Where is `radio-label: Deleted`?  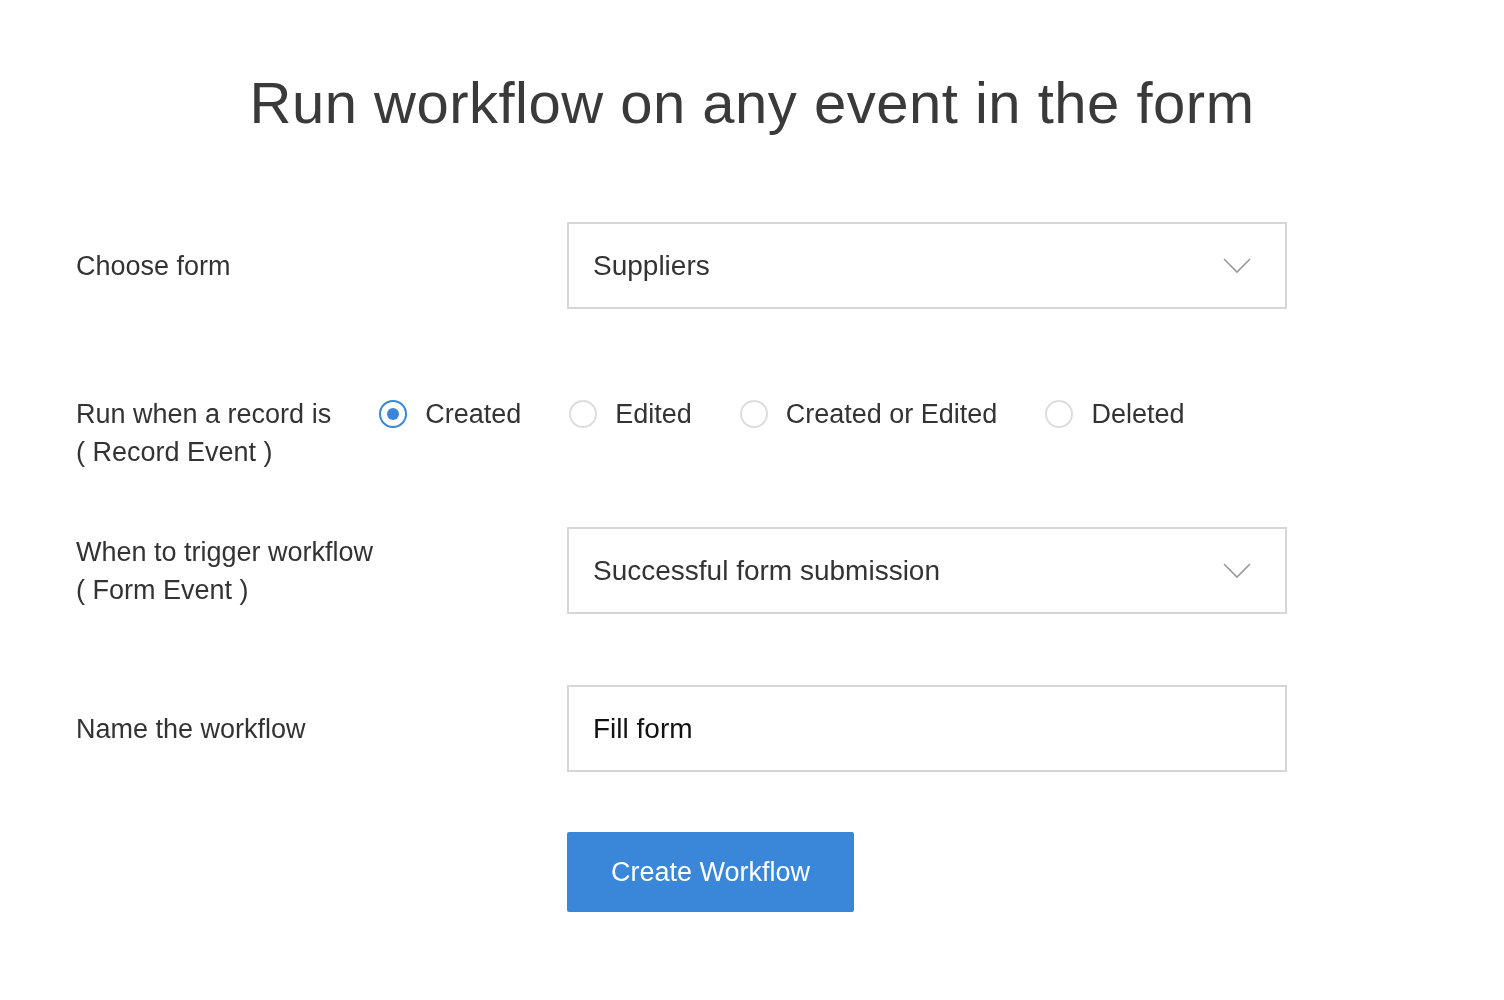 radio-label: Deleted is located at coordinates (1138, 414).